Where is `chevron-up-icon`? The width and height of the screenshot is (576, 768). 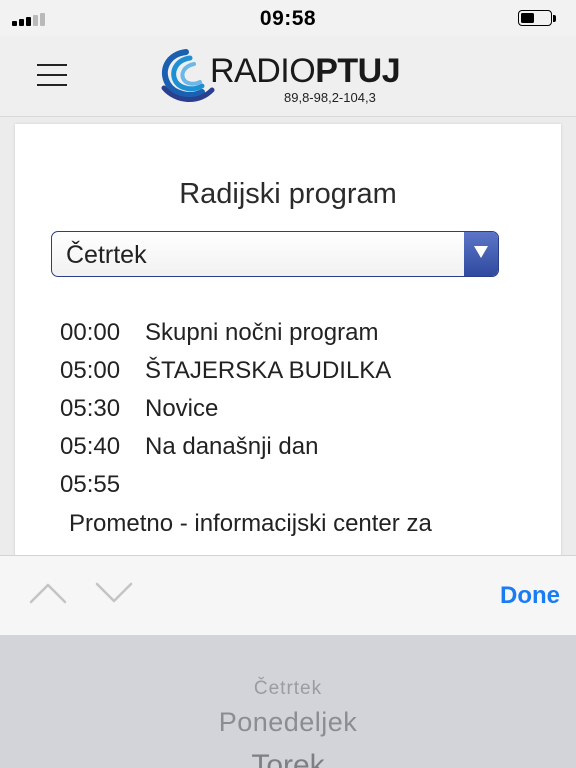 chevron-up-icon is located at coordinates (48, 593).